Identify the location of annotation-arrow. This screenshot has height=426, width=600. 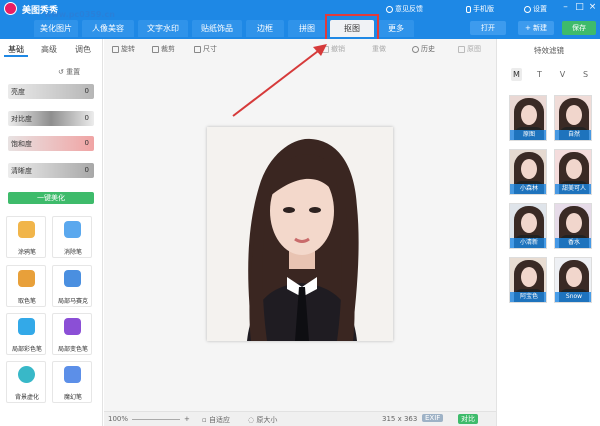
(279, 80).